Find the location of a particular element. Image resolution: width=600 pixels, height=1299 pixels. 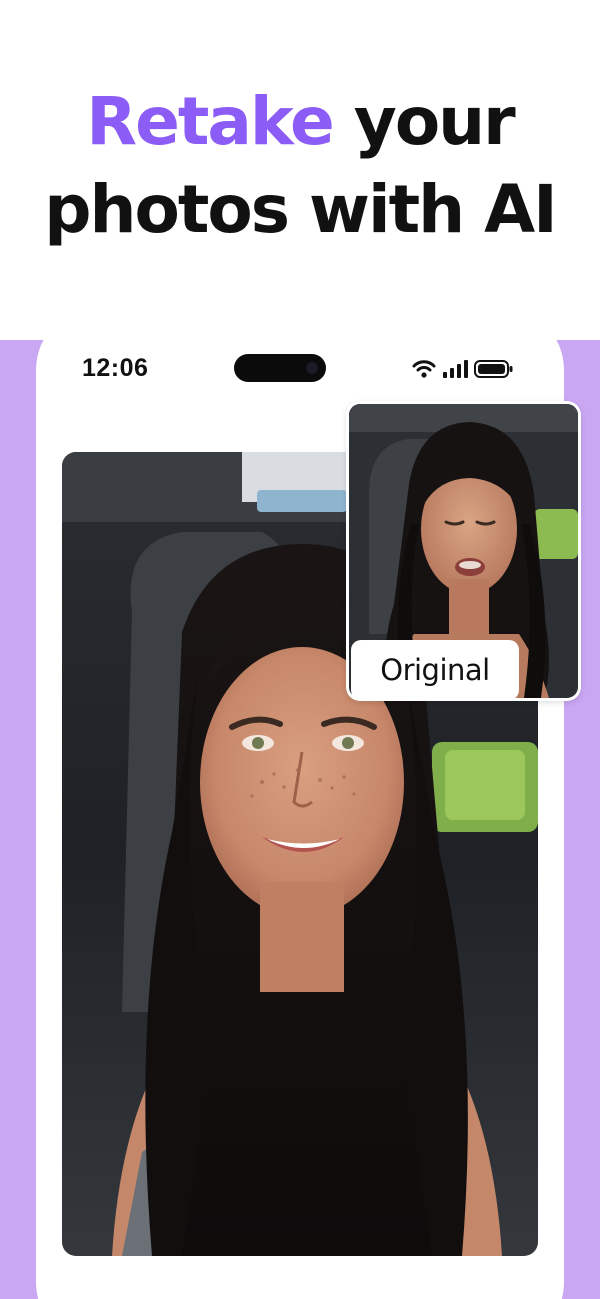

wifi-icon is located at coordinates (424, 369).